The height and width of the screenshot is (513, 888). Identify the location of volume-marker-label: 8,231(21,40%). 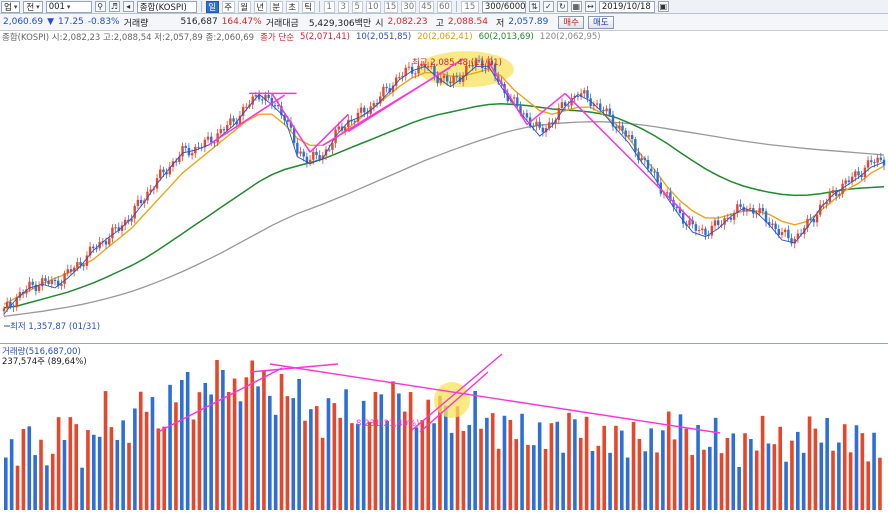
(387, 424).